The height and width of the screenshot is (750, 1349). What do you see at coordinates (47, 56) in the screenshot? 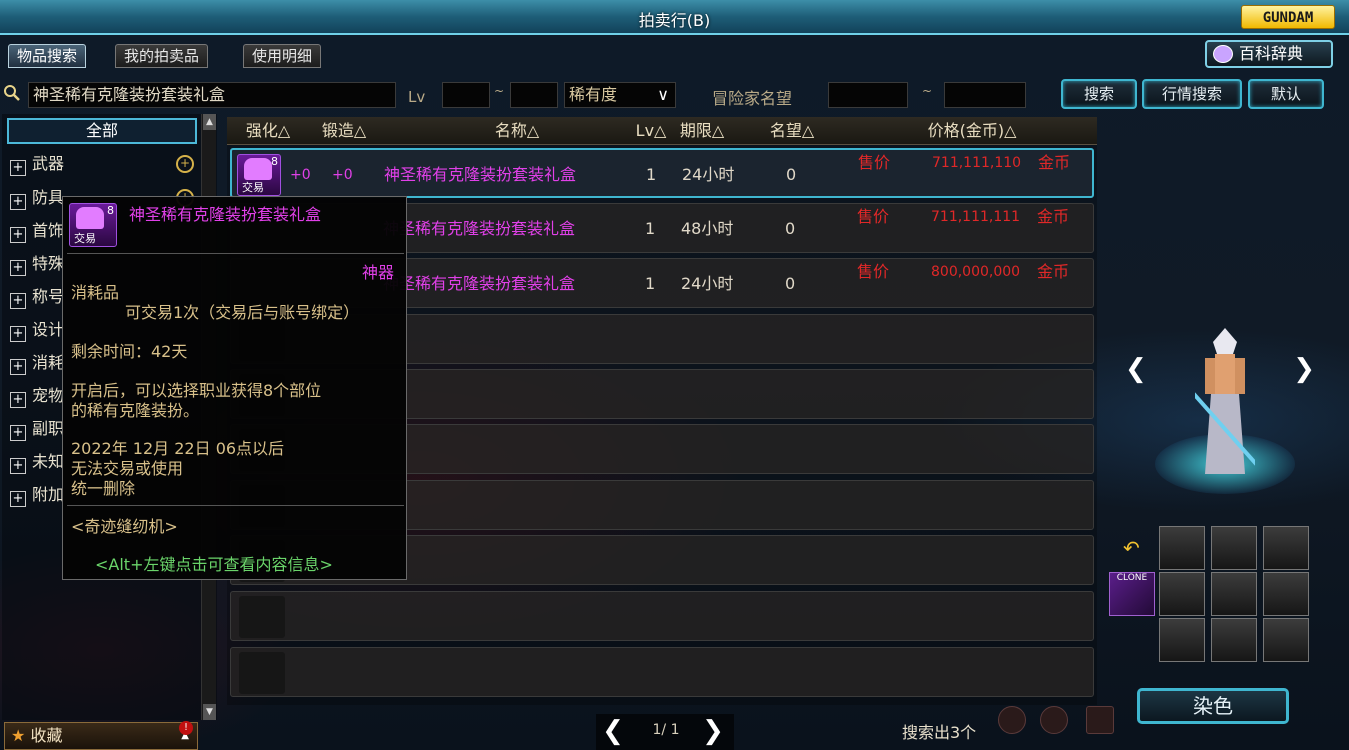
I see `tab-item-search: 物品搜索` at bounding box center [47, 56].